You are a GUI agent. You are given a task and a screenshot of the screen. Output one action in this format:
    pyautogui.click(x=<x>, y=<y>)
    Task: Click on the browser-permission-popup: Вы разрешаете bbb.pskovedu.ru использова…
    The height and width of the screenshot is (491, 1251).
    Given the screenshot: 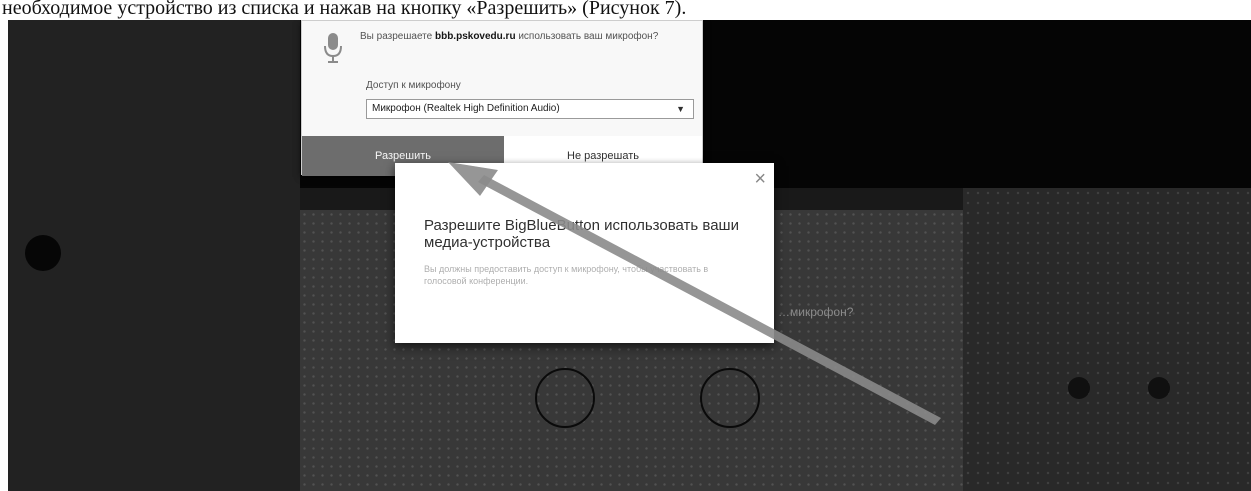 What is the action you would take?
    pyautogui.click(x=502, y=98)
    